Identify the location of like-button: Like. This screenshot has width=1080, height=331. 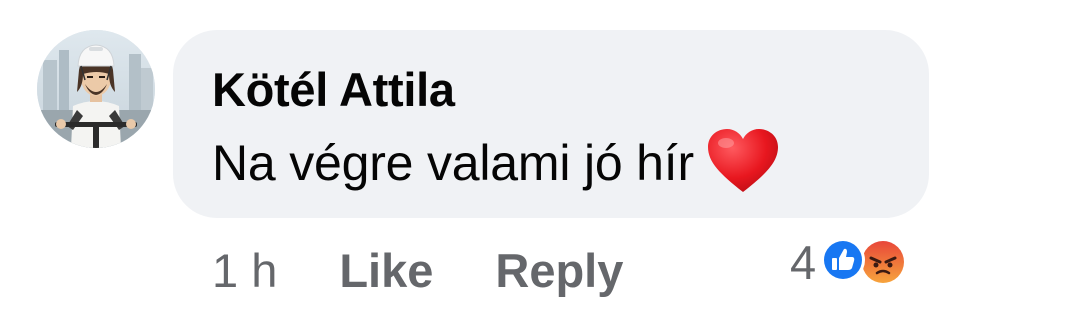
(386, 270).